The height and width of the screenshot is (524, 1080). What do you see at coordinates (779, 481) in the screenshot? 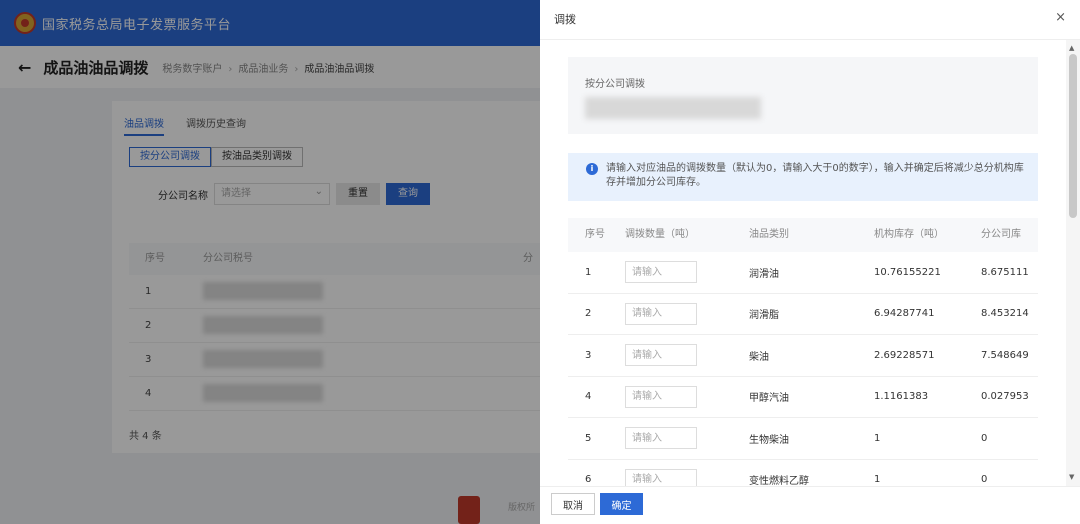
I see `oil-category: 变性燃料乙醇` at bounding box center [779, 481].